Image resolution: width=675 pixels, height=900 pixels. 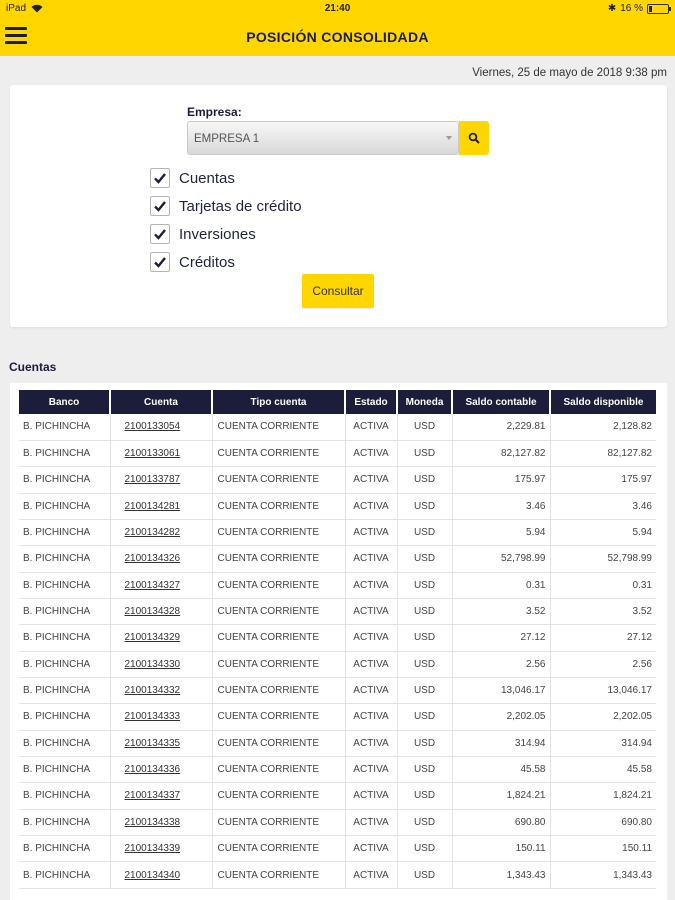 I want to click on cell-cuenta-link: 2100134335, so click(x=161, y=743).